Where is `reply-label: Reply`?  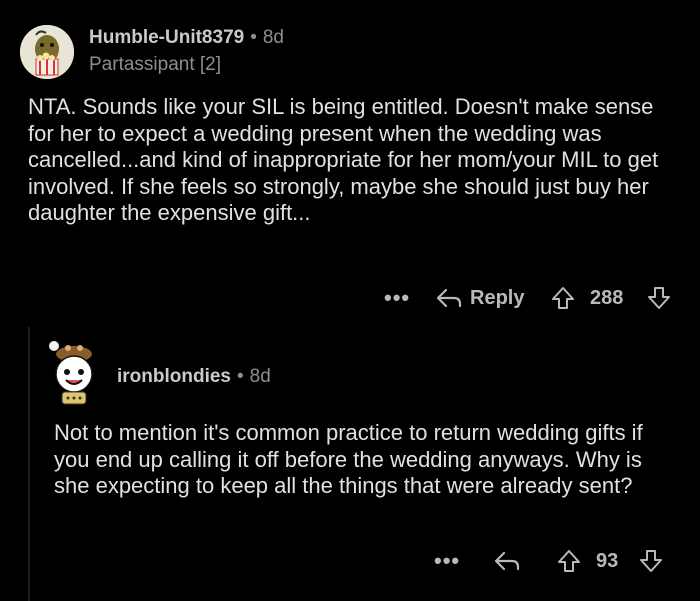 reply-label: Reply is located at coordinates (497, 297).